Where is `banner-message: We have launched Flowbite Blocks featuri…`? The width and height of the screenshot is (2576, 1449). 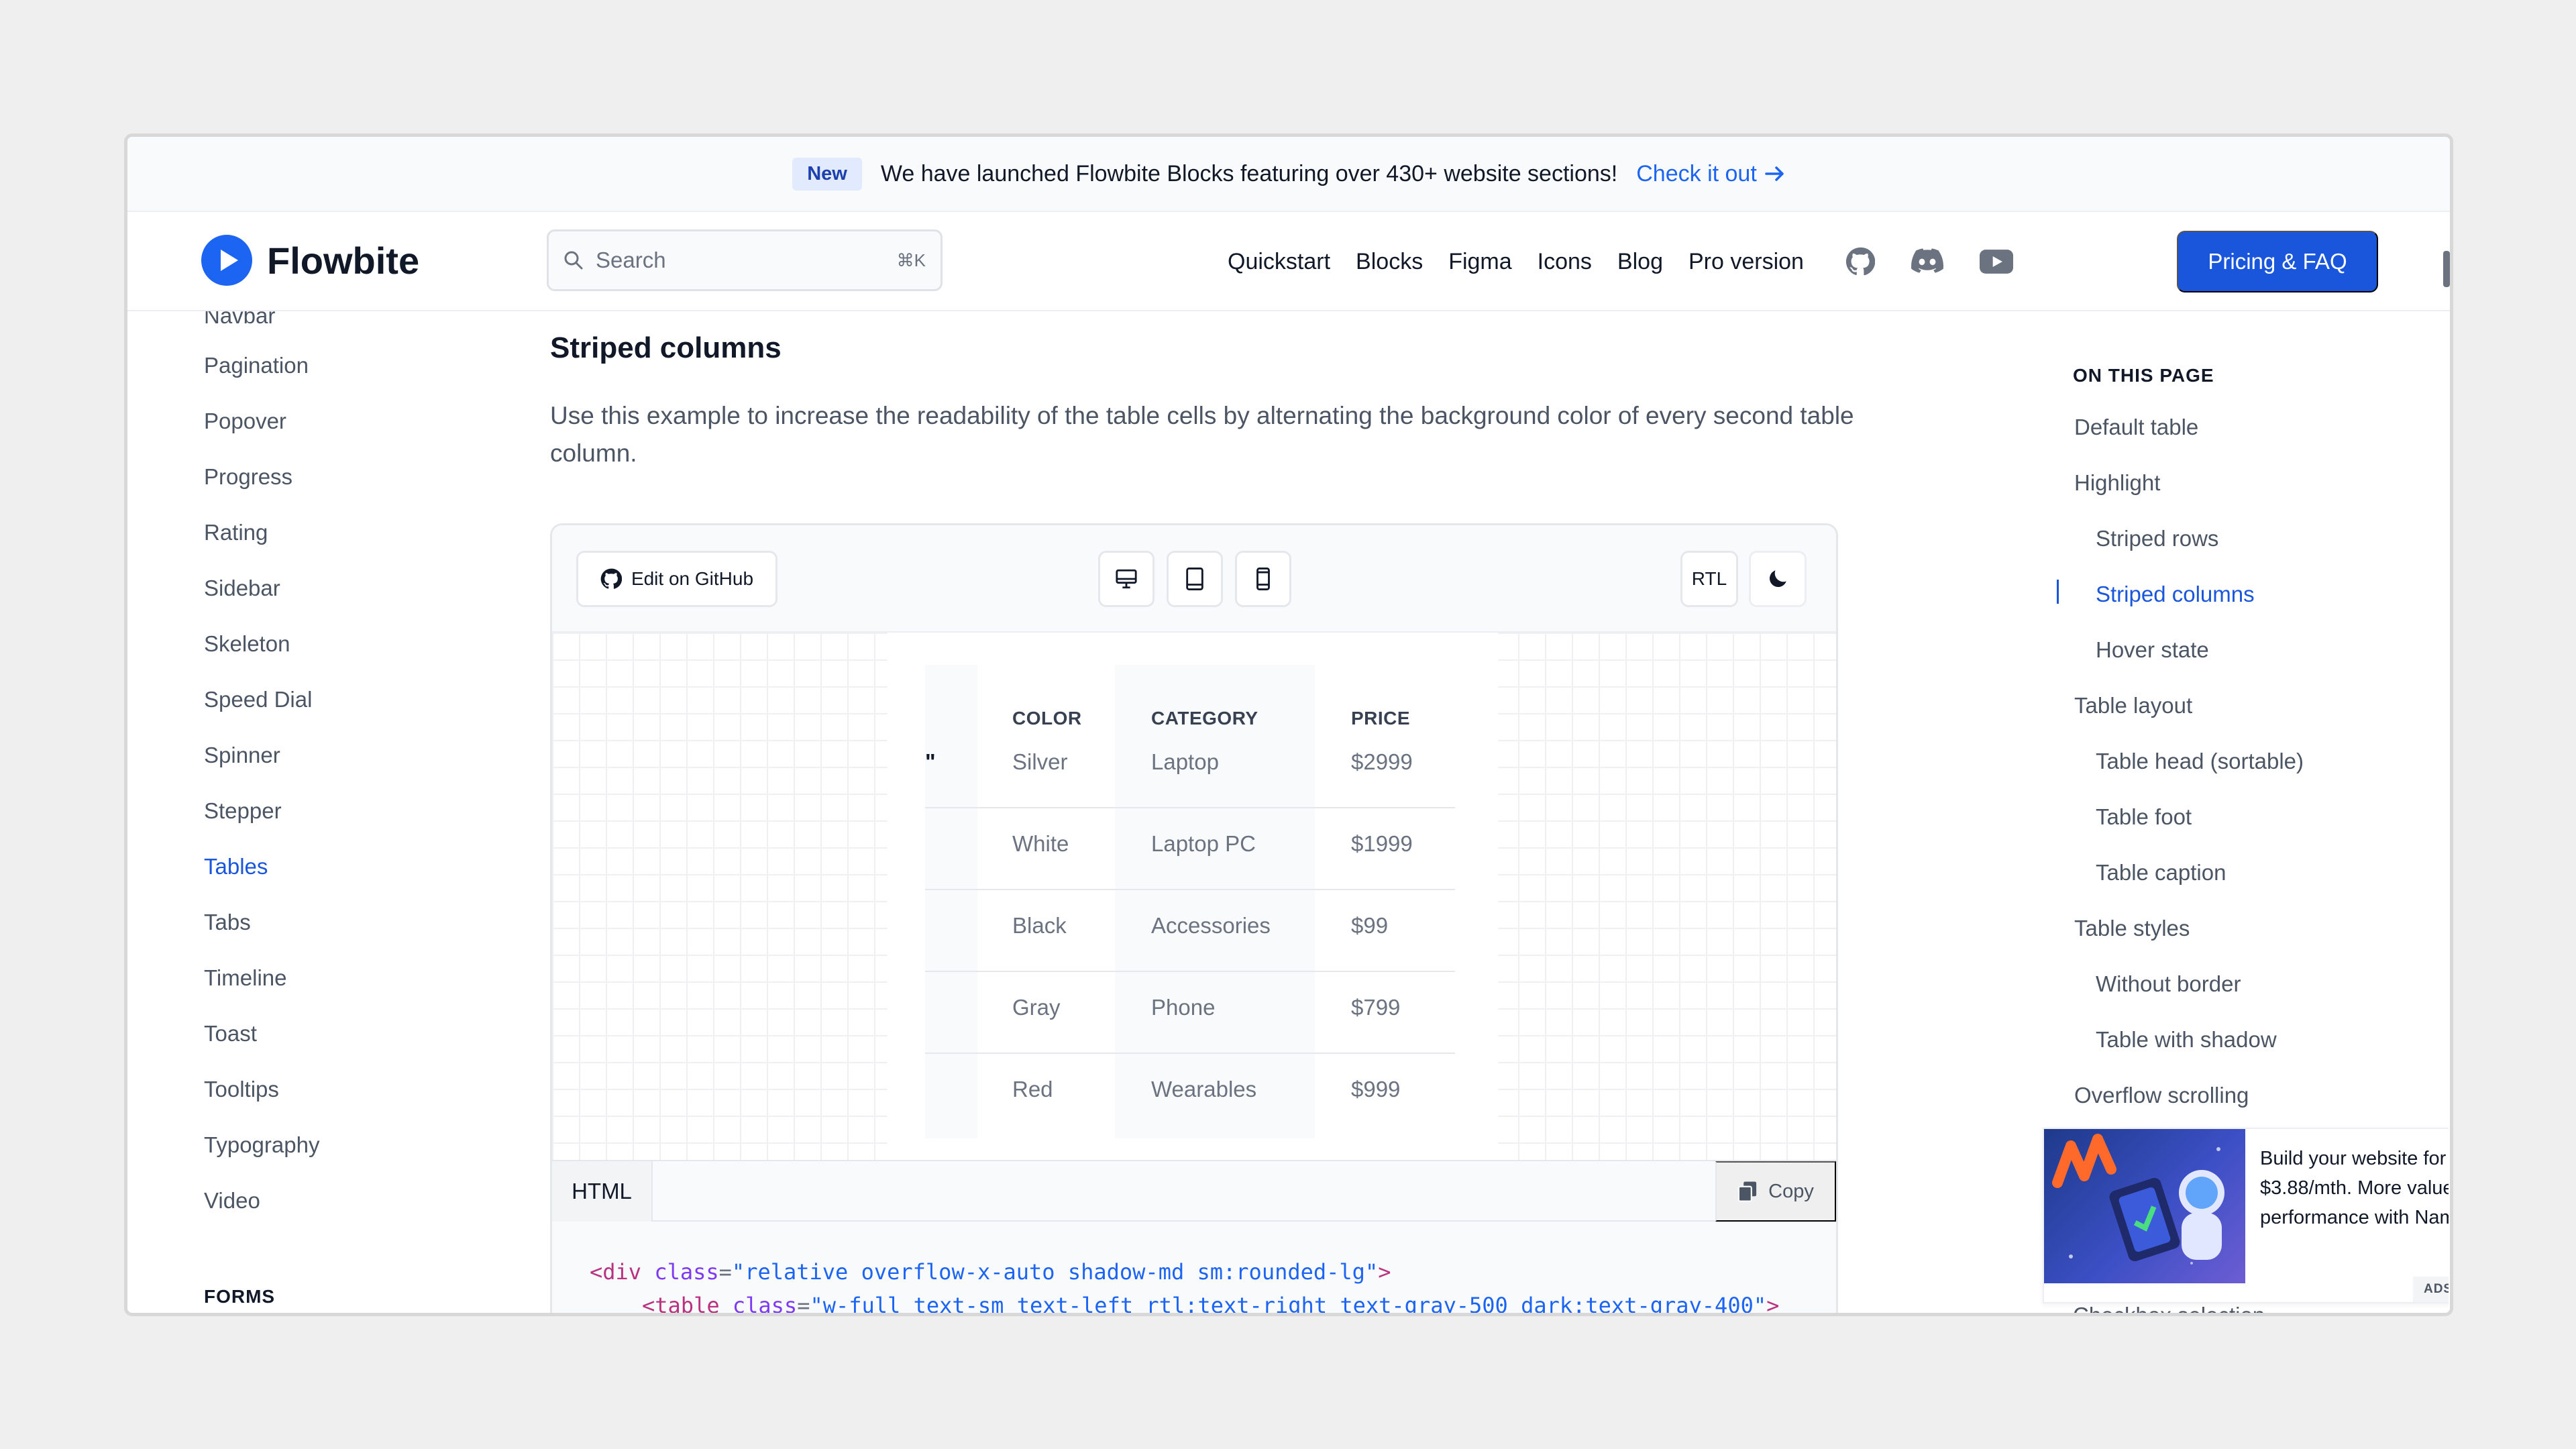
banner-message: We have launched Flowbite Blocks featuri… is located at coordinates (1249, 173).